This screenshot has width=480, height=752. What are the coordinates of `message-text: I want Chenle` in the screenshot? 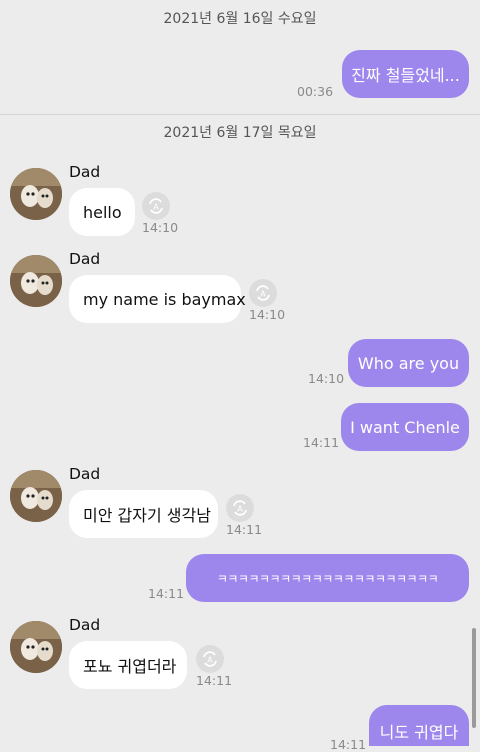 It's located at (405, 427).